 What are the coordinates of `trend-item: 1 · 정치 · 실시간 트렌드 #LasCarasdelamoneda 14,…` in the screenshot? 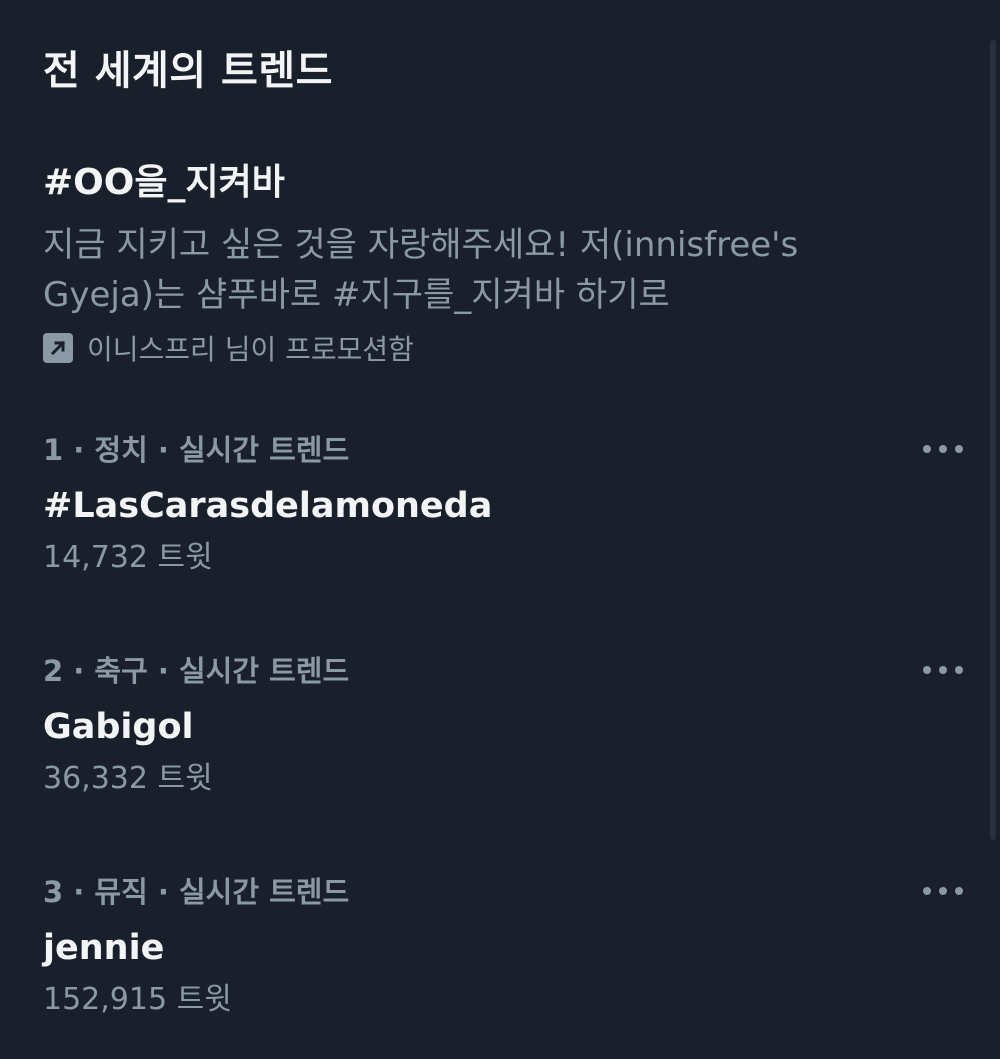 It's located at (503, 505).